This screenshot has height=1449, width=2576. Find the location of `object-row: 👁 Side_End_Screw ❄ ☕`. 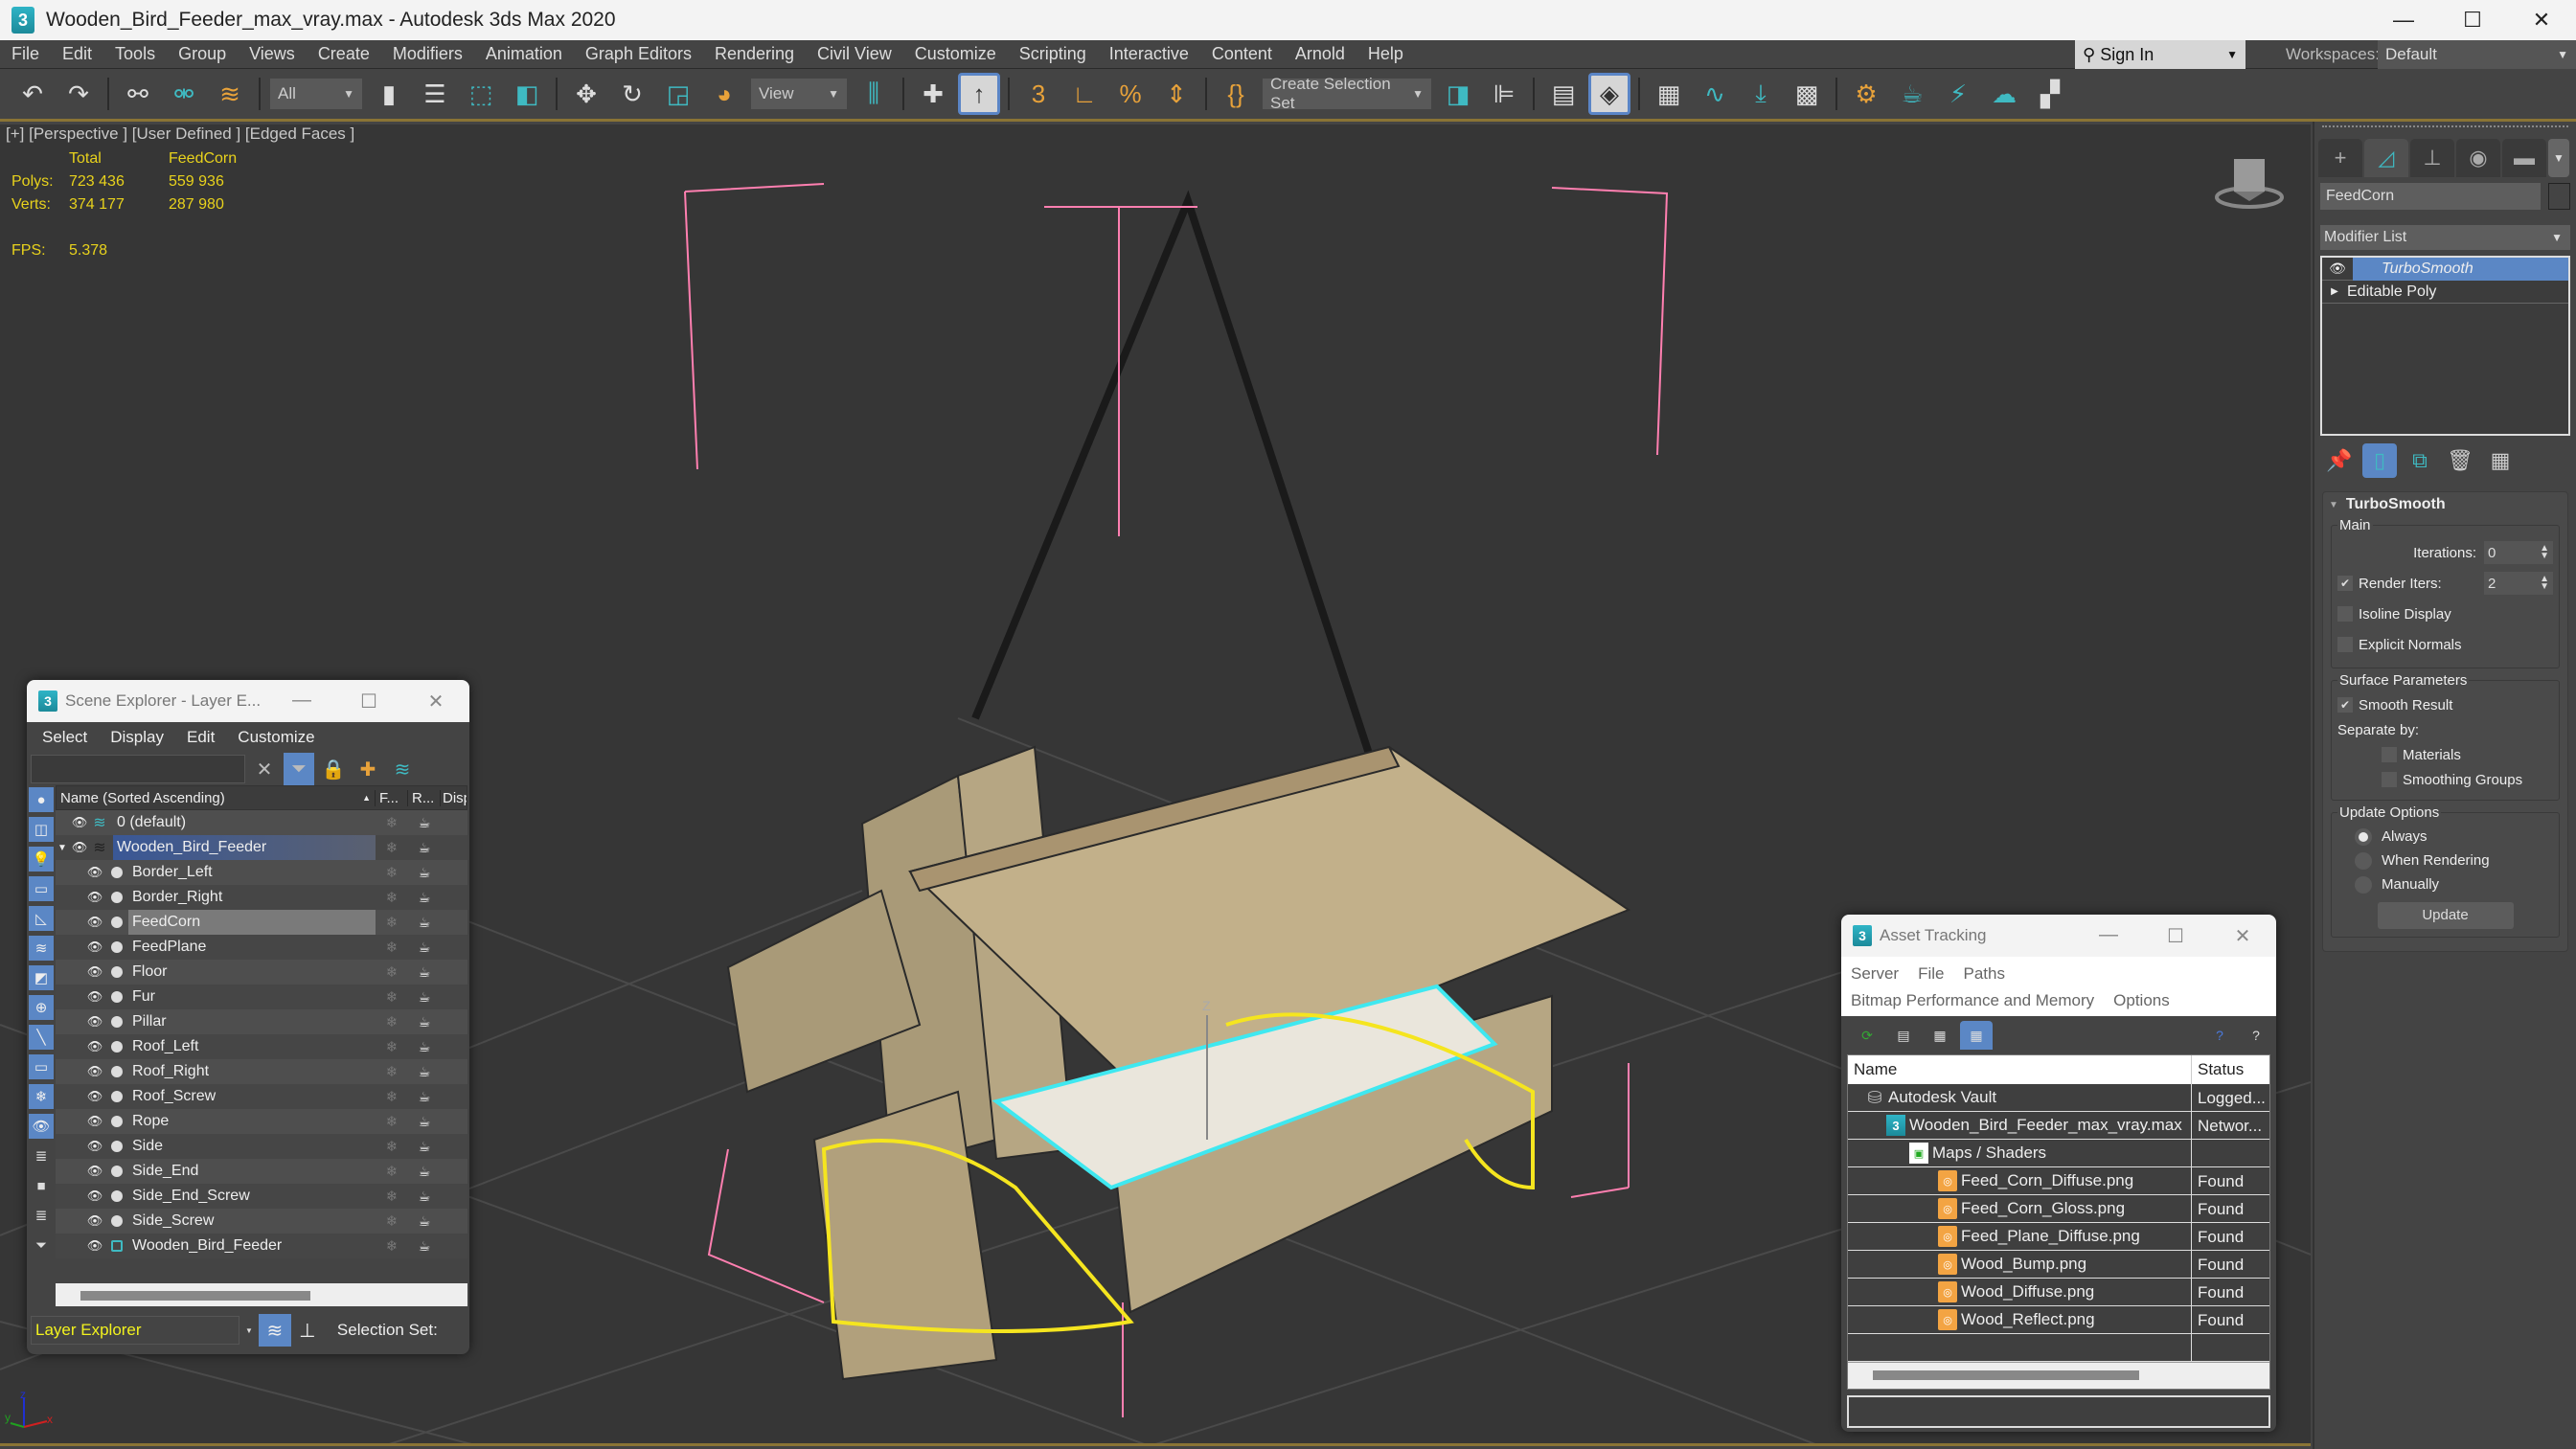

object-row: 👁 Side_End_Screw ❄ ☕ is located at coordinates (261, 1196).